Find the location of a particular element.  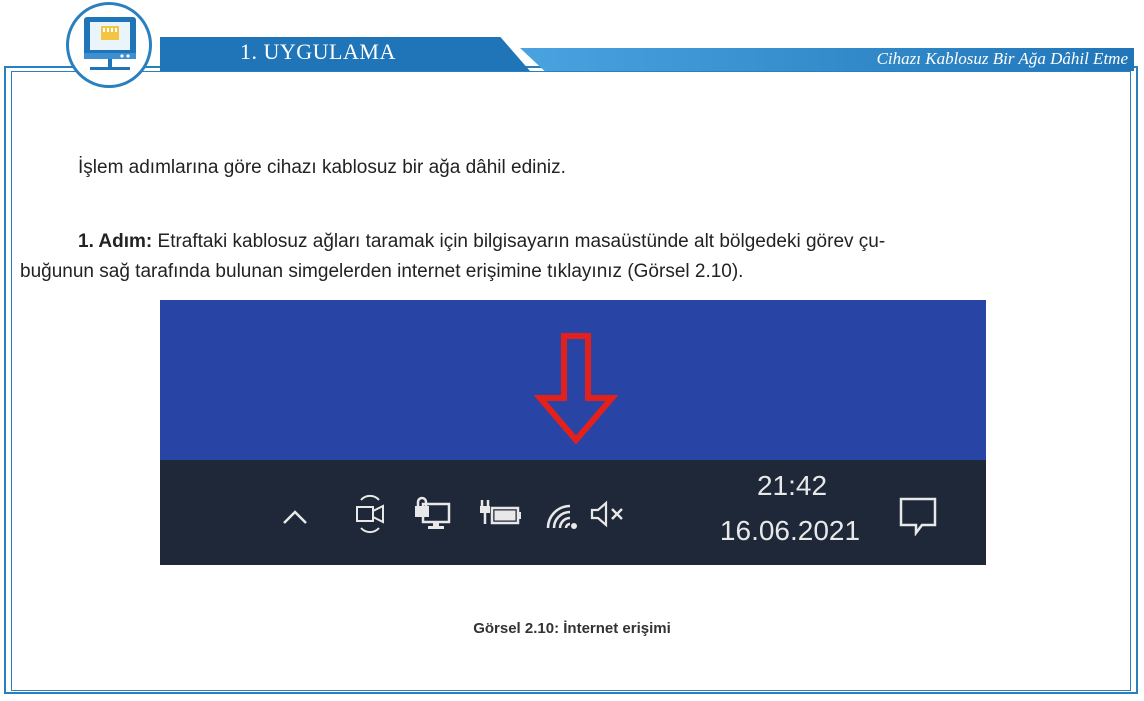

figure-caption: Görsel 2.10: İnternet erişimi is located at coordinates (572, 628).